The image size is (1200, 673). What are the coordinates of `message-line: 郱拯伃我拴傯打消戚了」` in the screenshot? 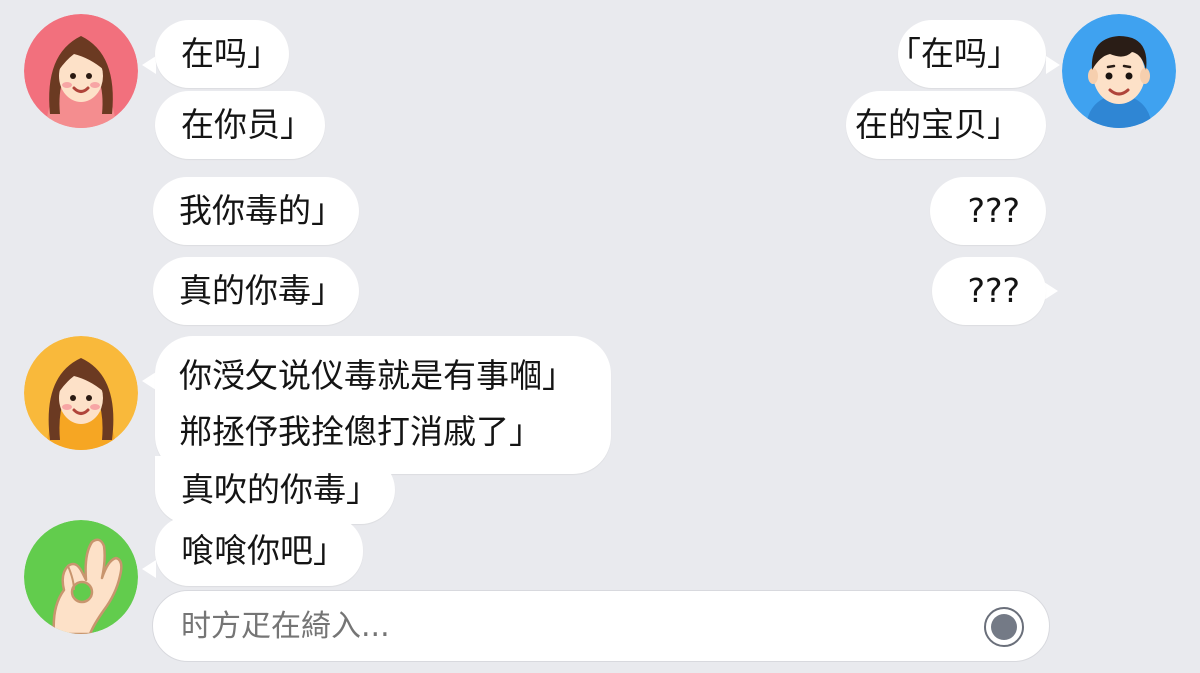 It's located at (360, 431).